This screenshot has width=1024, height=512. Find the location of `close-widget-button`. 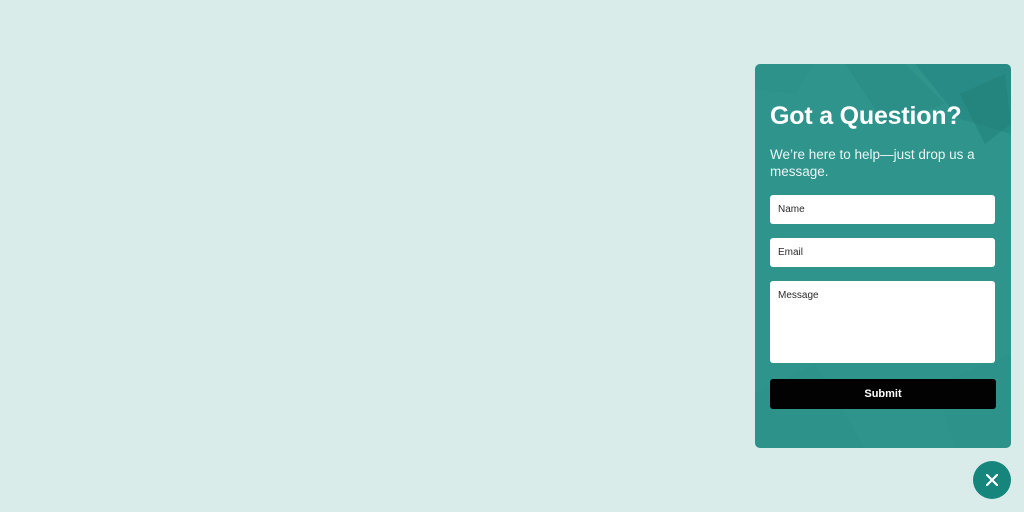

close-widget-button is located at coordinates (992, 480).